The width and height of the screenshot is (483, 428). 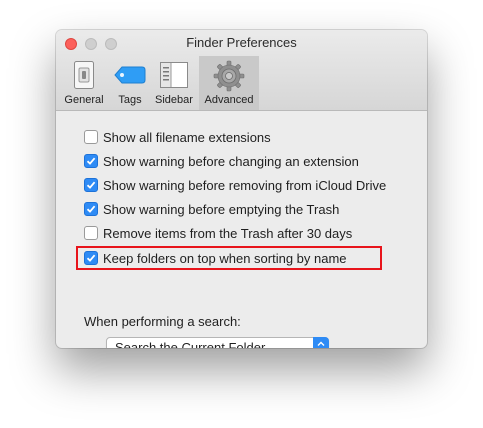 What do you see at coordinates (229, 78) in the screenshot?
I see `gear-icon` at bounding box center [229, 78].